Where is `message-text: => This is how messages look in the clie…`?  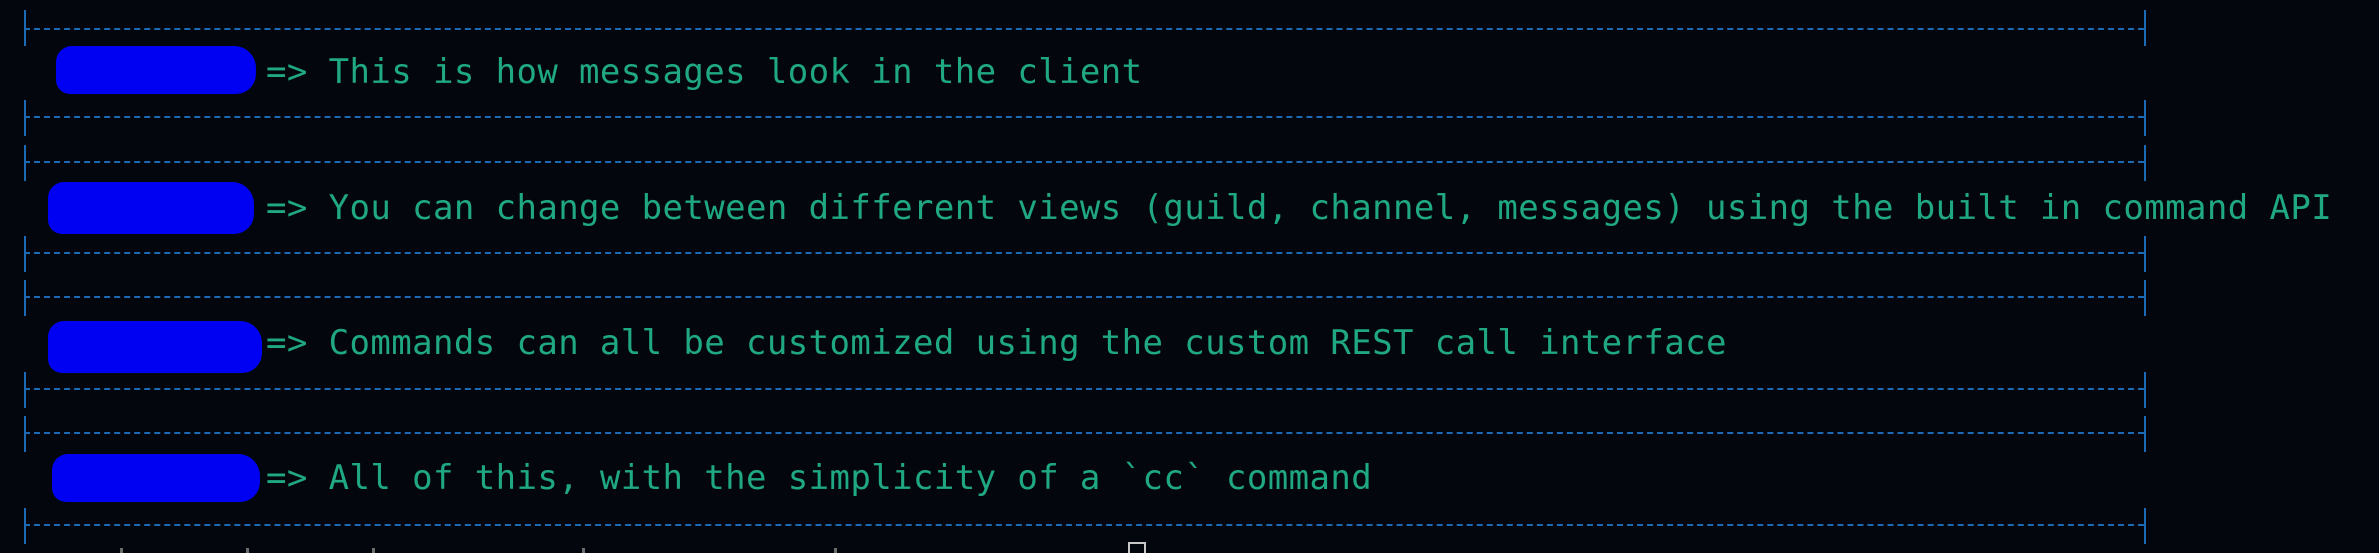
message-text: => This is how messages look in the clie… is located at coordinates (704, 72).